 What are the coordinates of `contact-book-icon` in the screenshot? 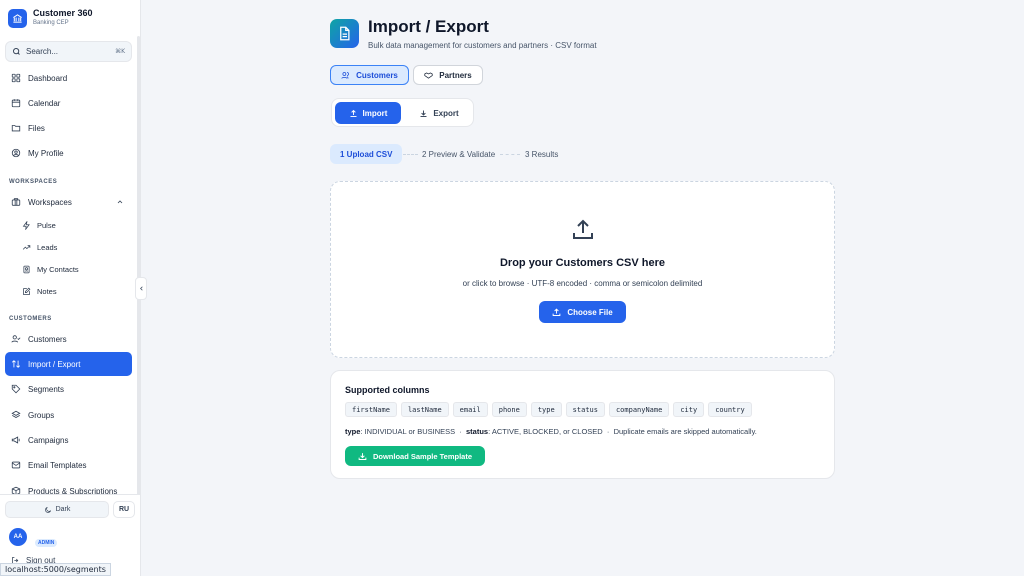 It's located at (26, 269).